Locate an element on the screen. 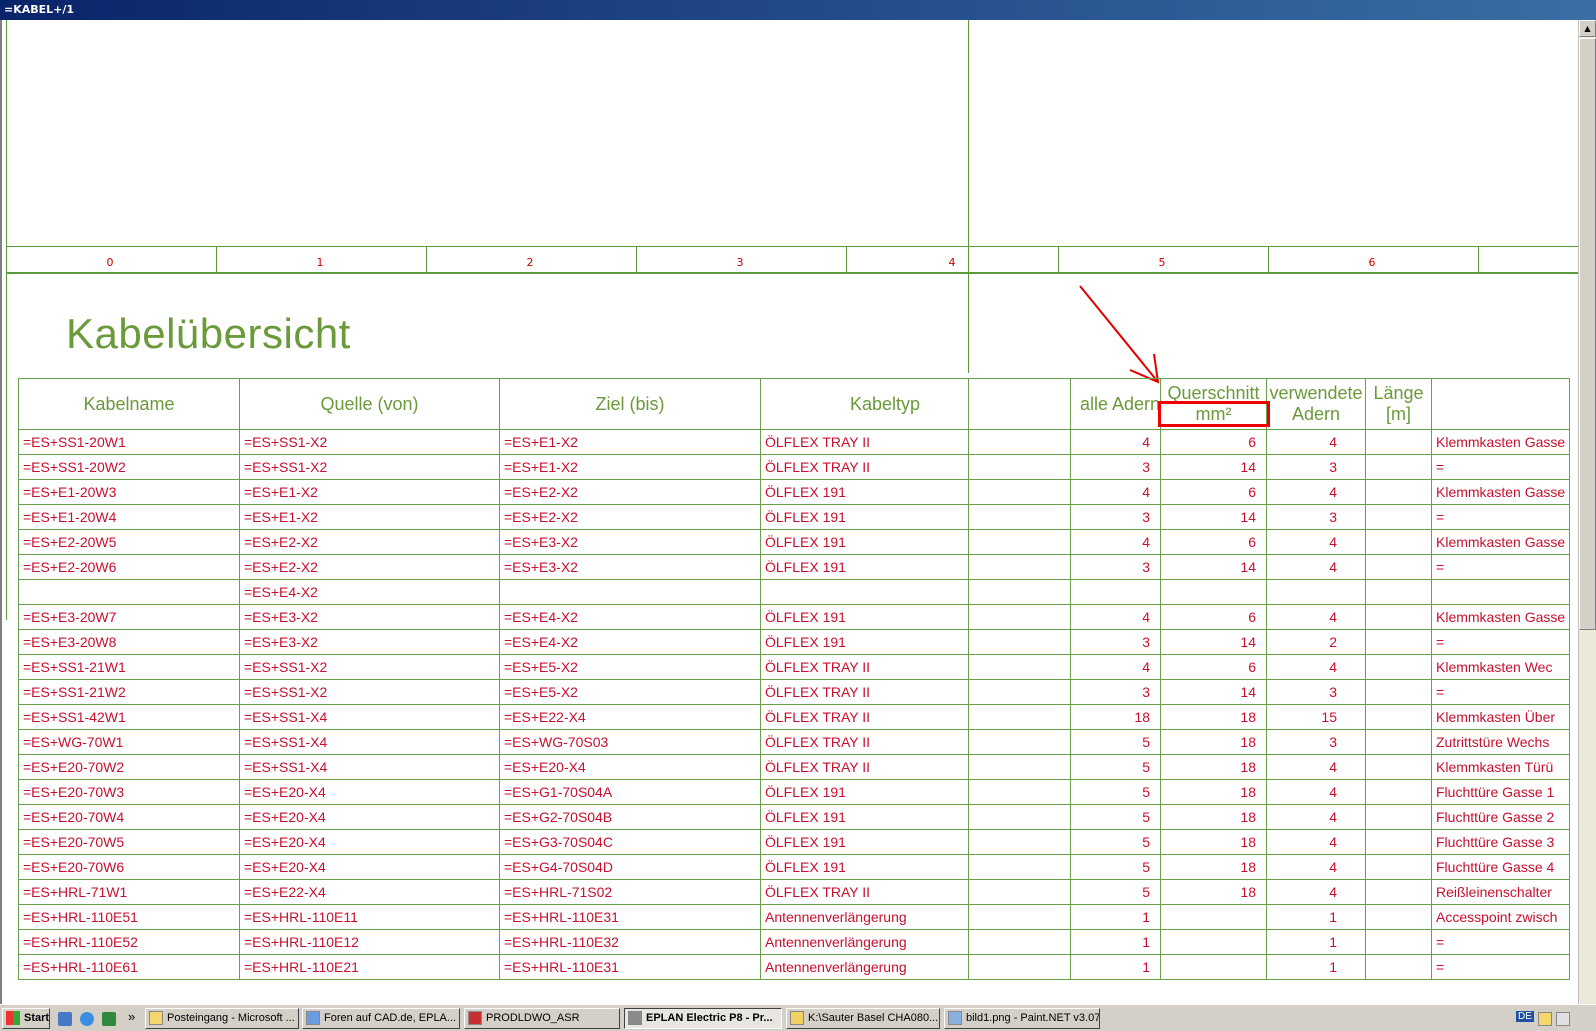  header-ziel: Ziel (bis) is located at coordinates (630, 404).